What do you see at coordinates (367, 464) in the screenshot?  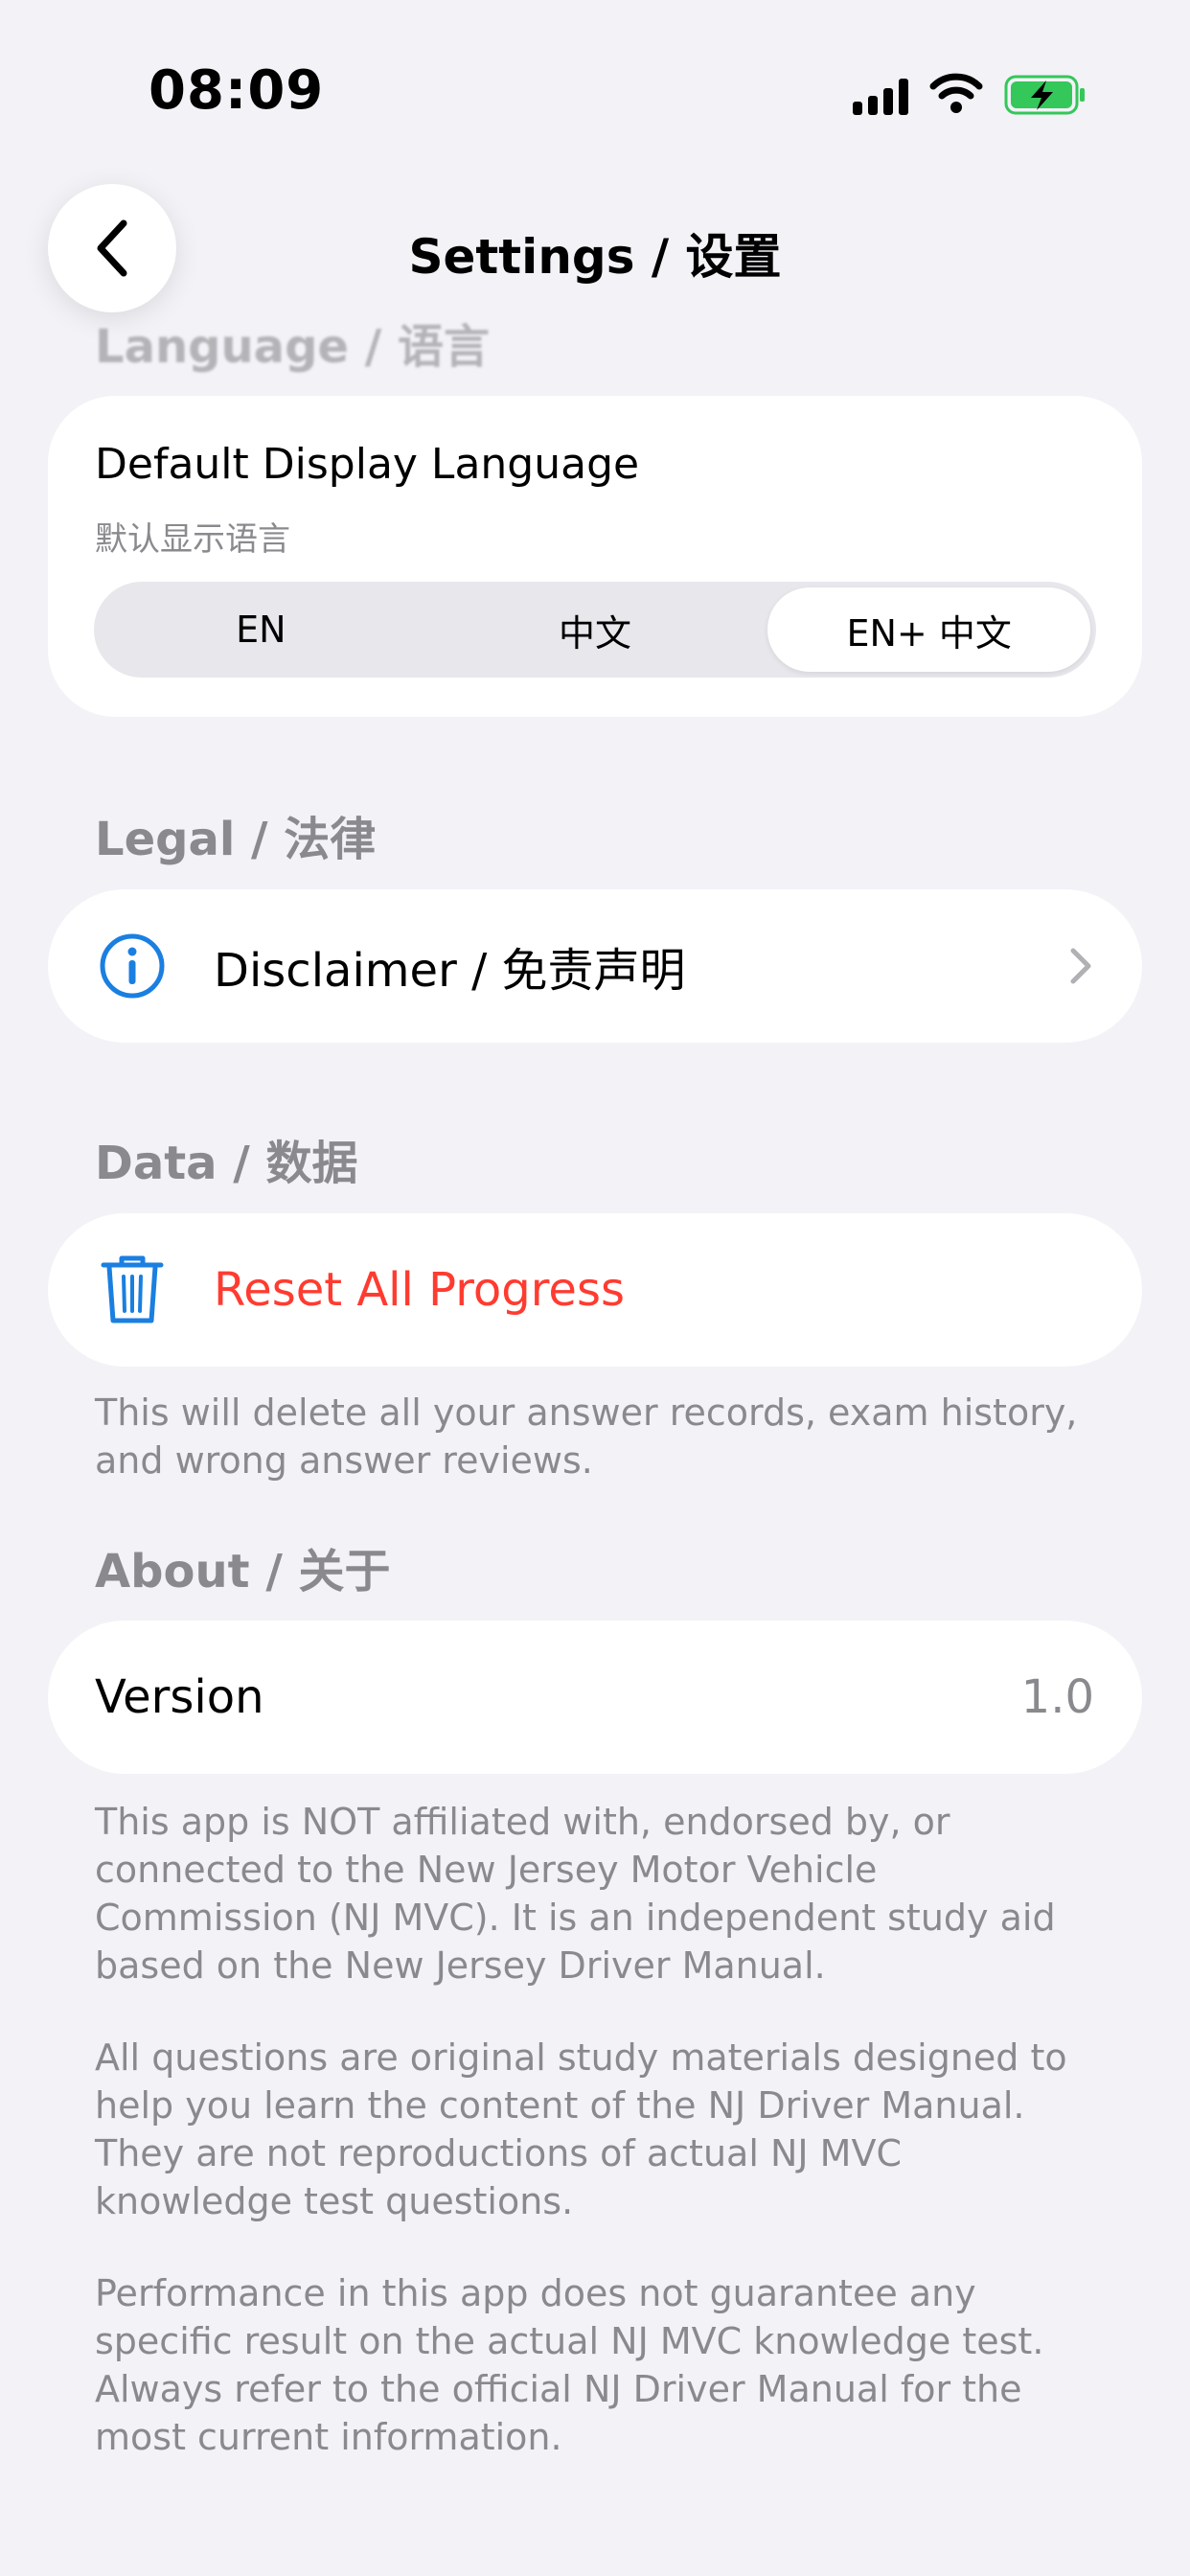 I see `language-setting-title: Default Display Language` at bounding box center [367, 464].